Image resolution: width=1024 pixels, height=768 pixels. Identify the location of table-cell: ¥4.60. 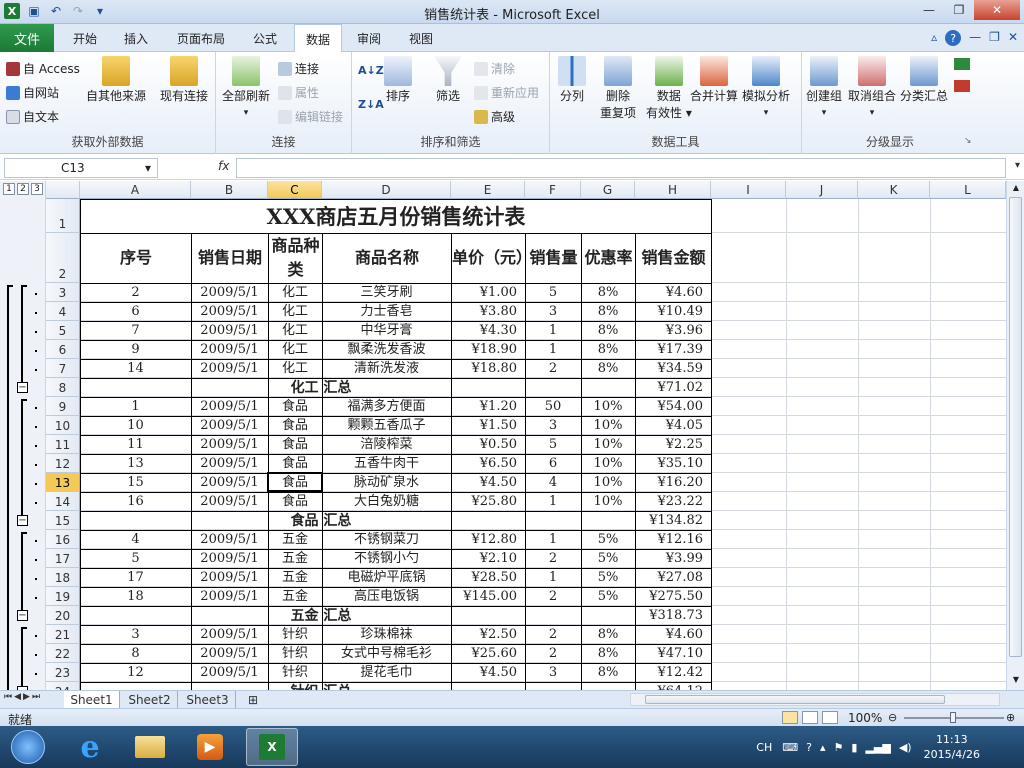
(673, 292).